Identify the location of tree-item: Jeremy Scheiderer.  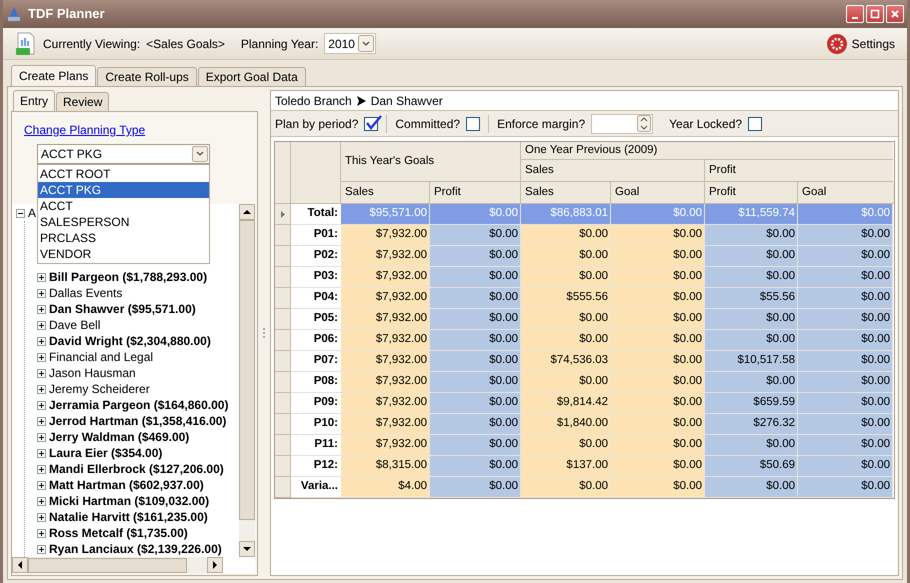
(99, 389).